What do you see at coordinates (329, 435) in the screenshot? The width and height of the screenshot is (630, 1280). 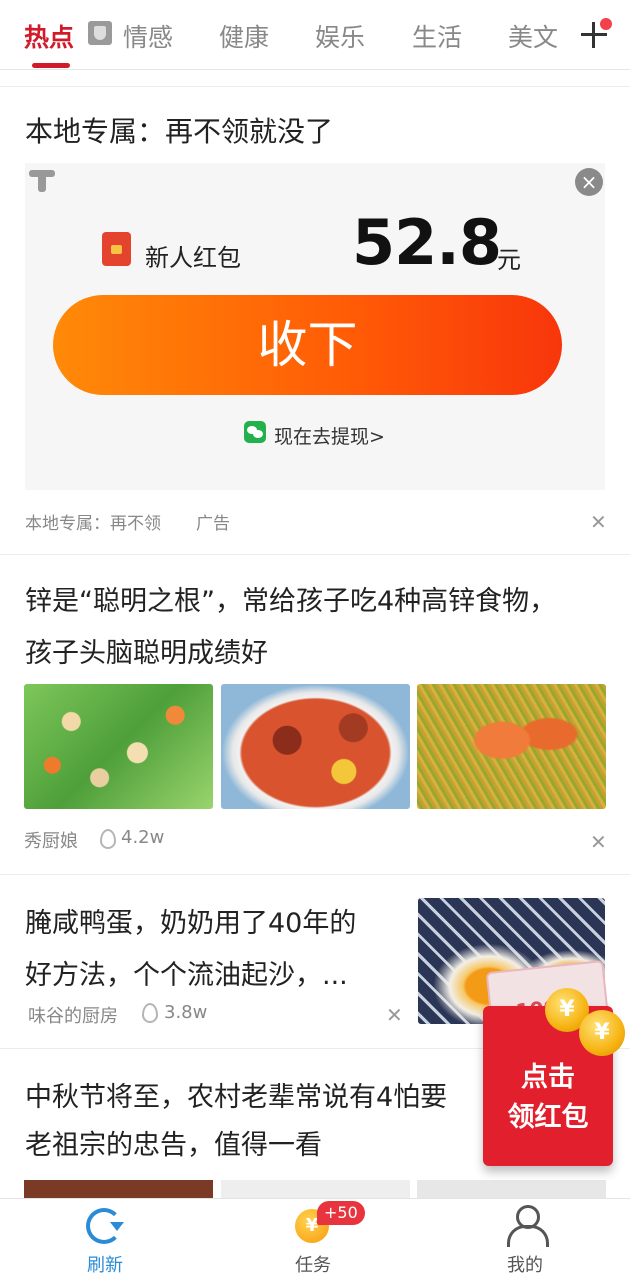 I see `withdraw-link: 现在去提现>` at bounding box center [329, 435].